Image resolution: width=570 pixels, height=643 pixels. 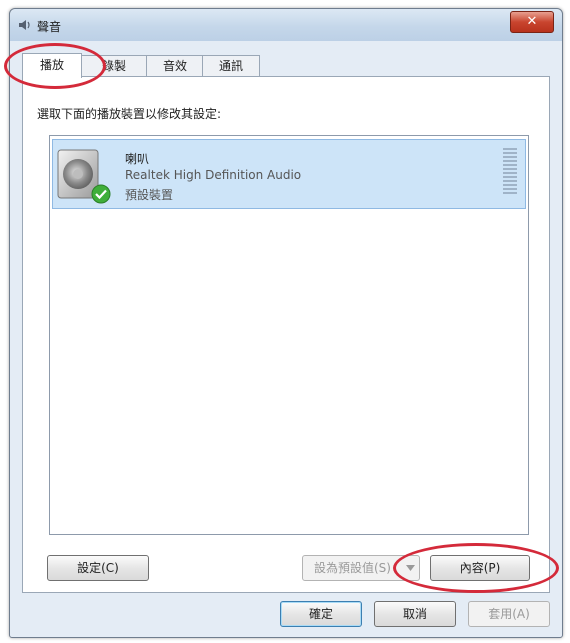 I want to click on volume-level-meter, so click(x=510, y=172).